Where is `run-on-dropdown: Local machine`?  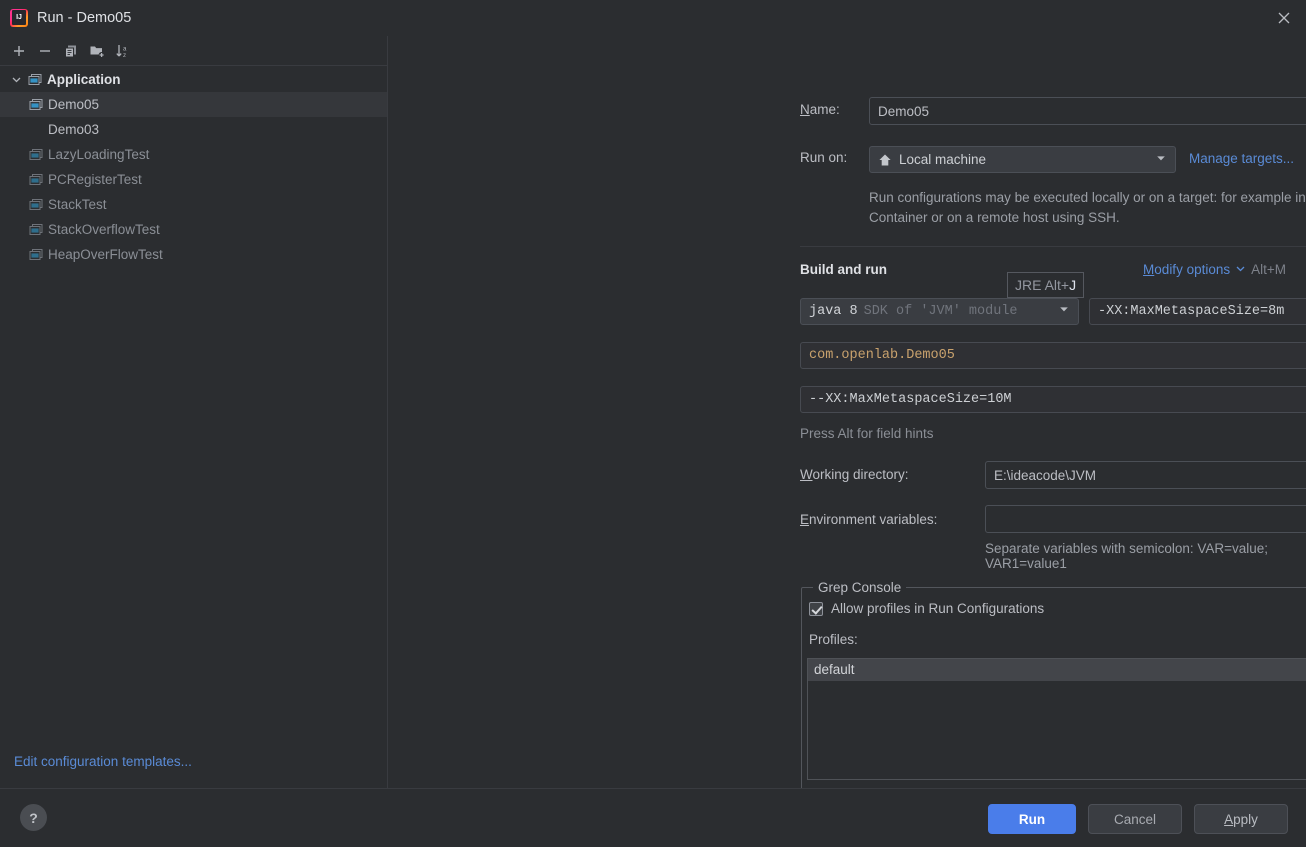
run-on-dropdown: Local machine is located at coordinates (1022, 159).